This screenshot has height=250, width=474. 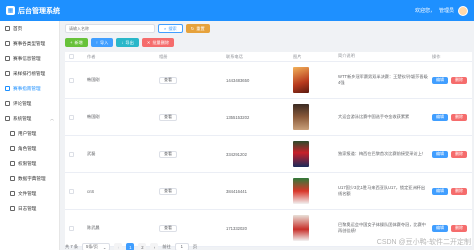 What do you see at coordinates (382, 153) in the screenshot?
I see `description-cell: 独家报道：梅西在巴黎首次比赛前接受采访上！` at bounding box center [382, 153].